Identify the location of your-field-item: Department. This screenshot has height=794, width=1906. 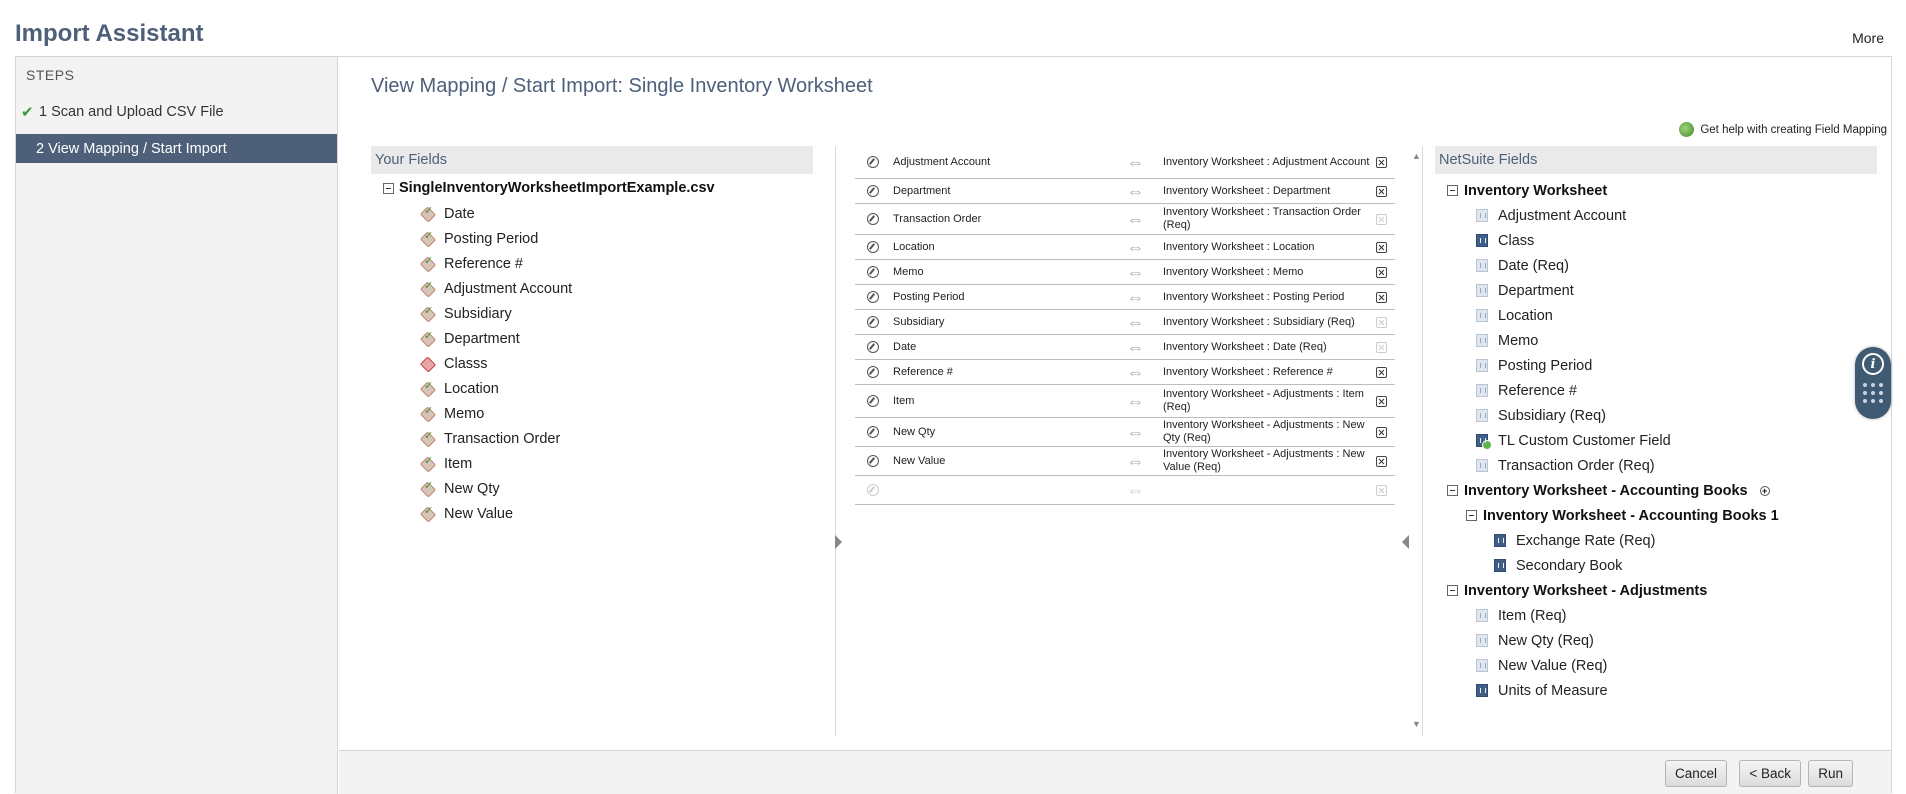
(617, 338).